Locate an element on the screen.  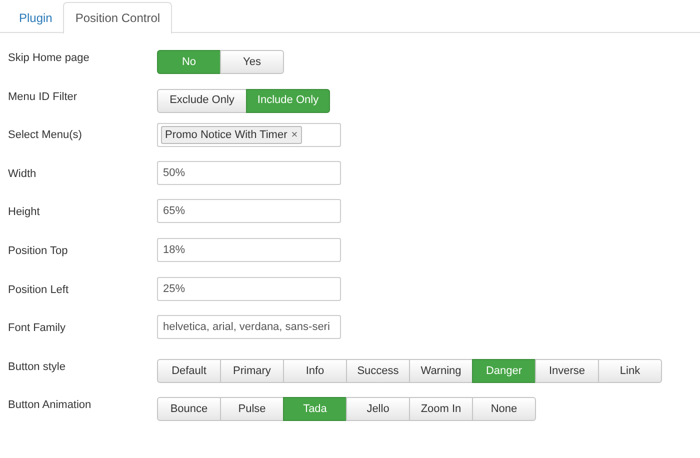
field-label: Font Family is located at coordinates (37, 328).